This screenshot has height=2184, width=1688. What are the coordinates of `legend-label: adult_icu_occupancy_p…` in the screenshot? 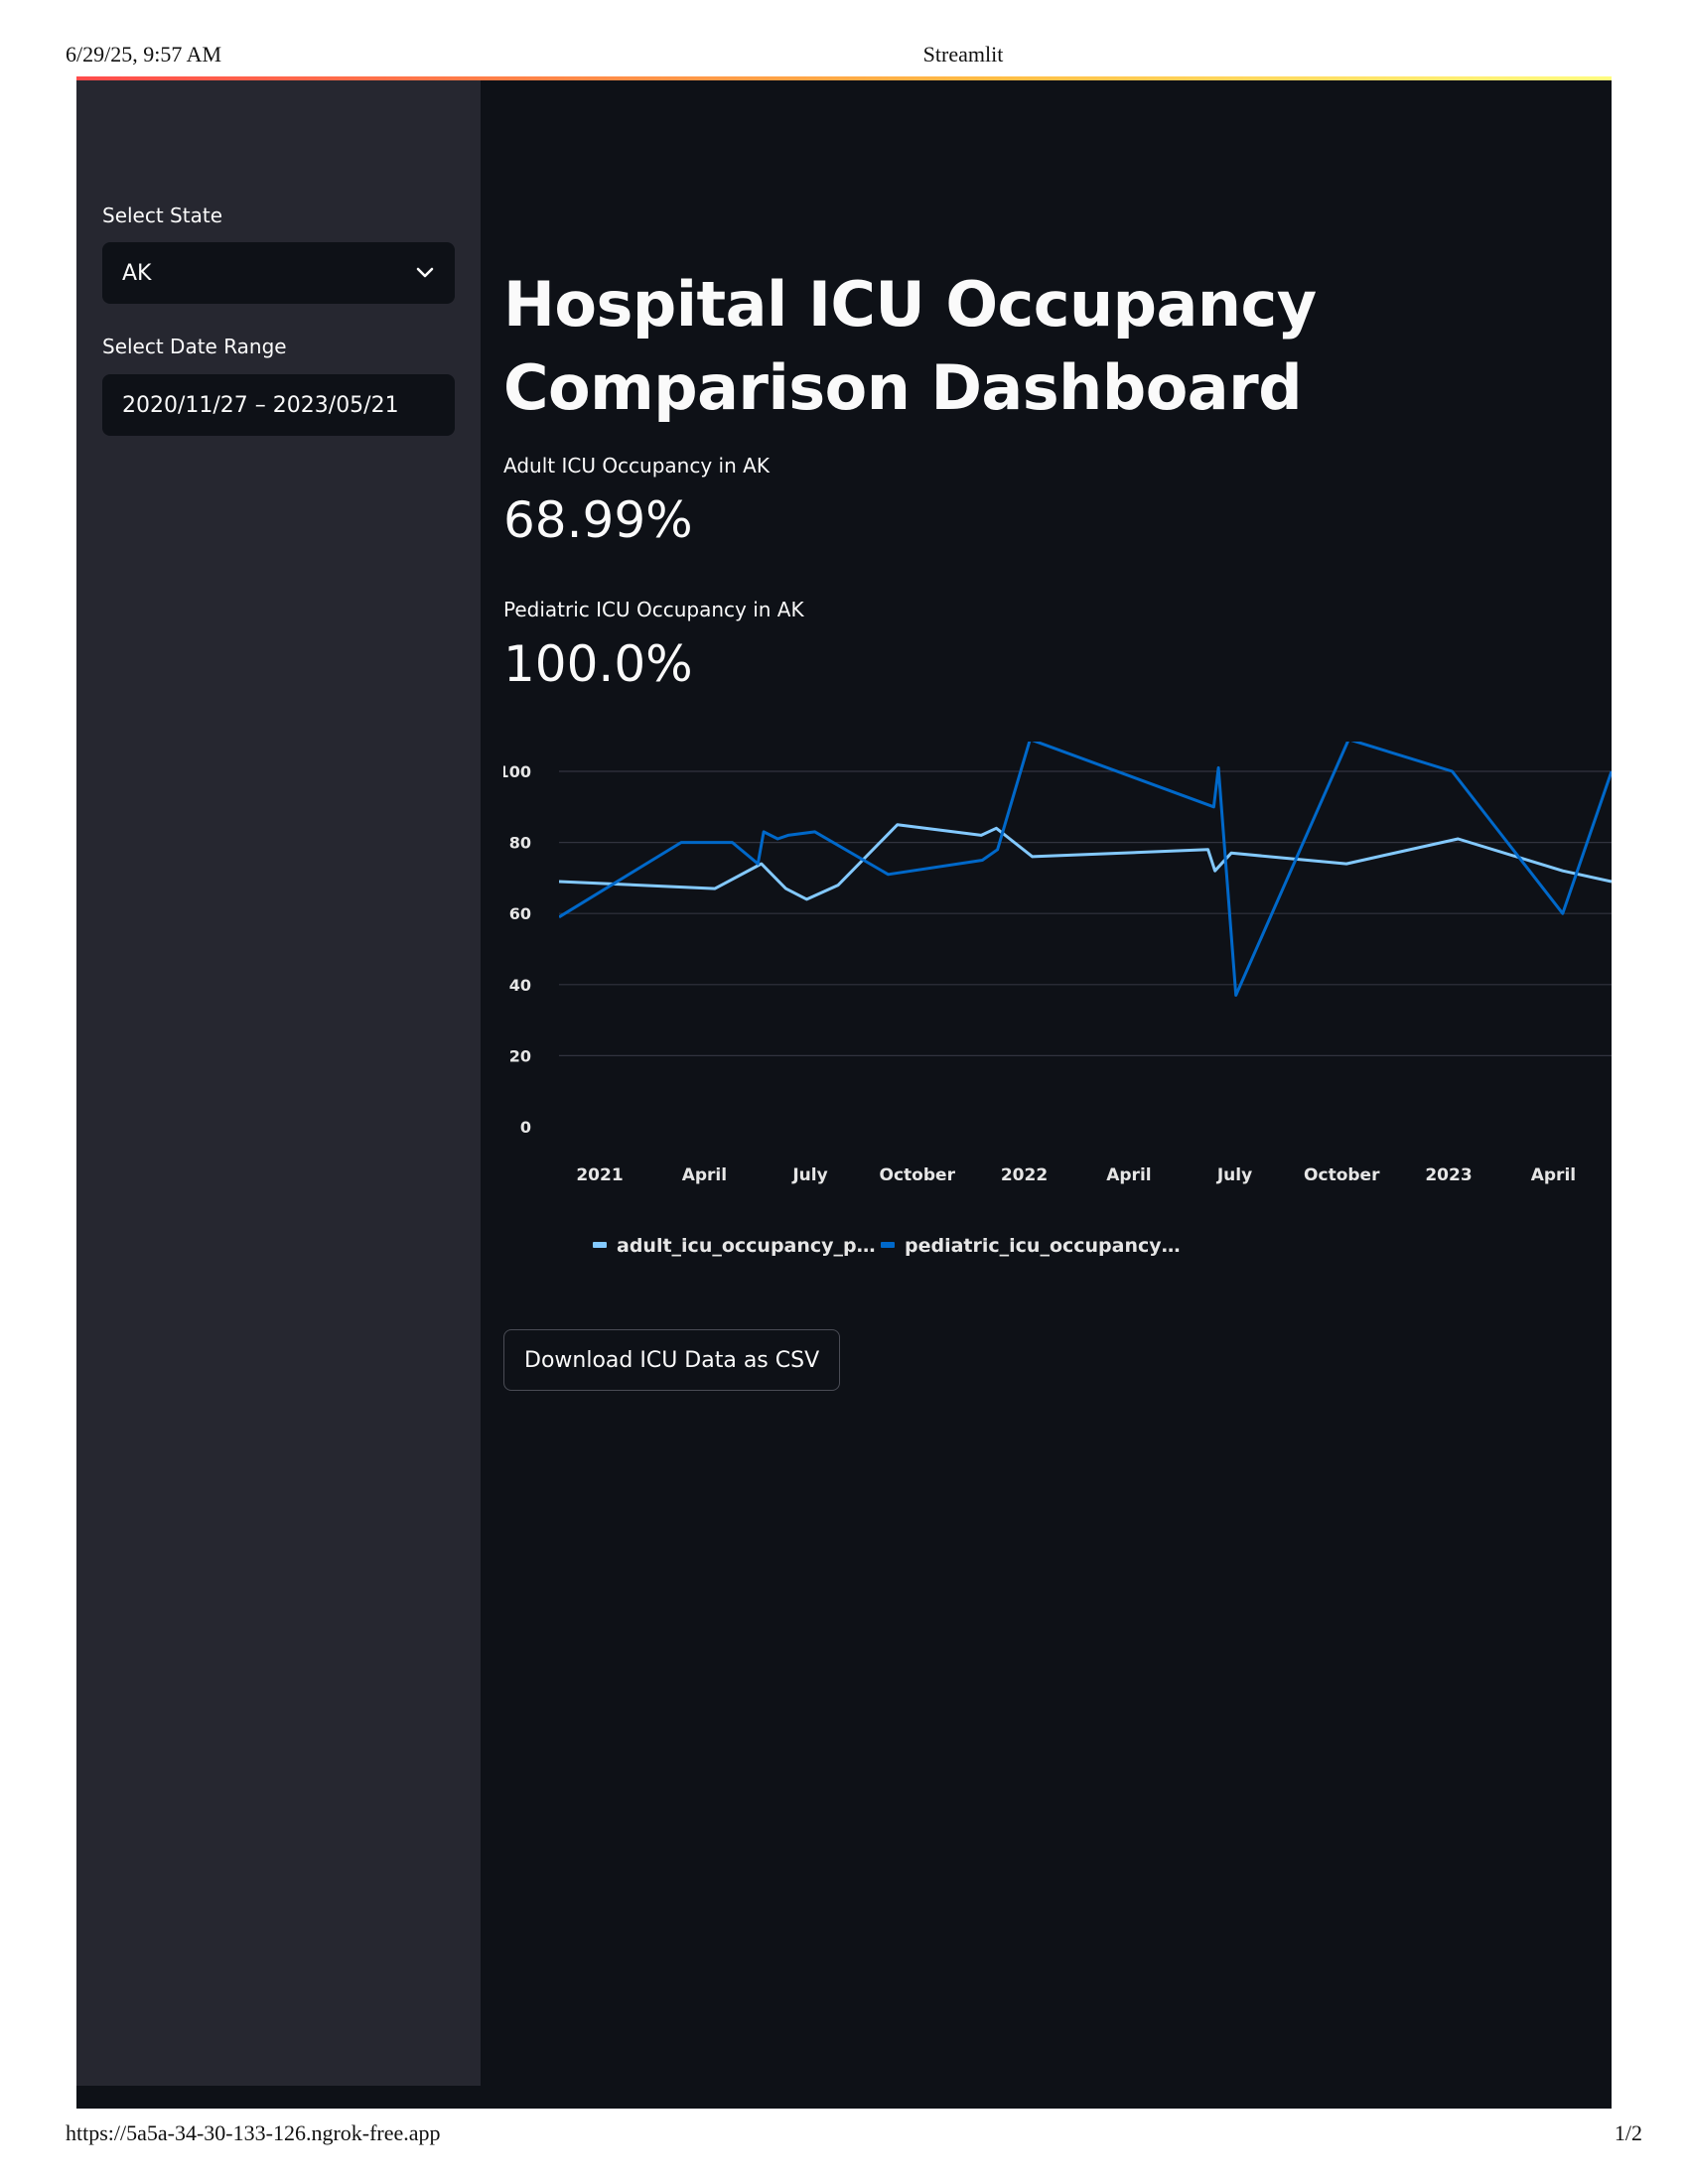 It's located at (746, 1246).